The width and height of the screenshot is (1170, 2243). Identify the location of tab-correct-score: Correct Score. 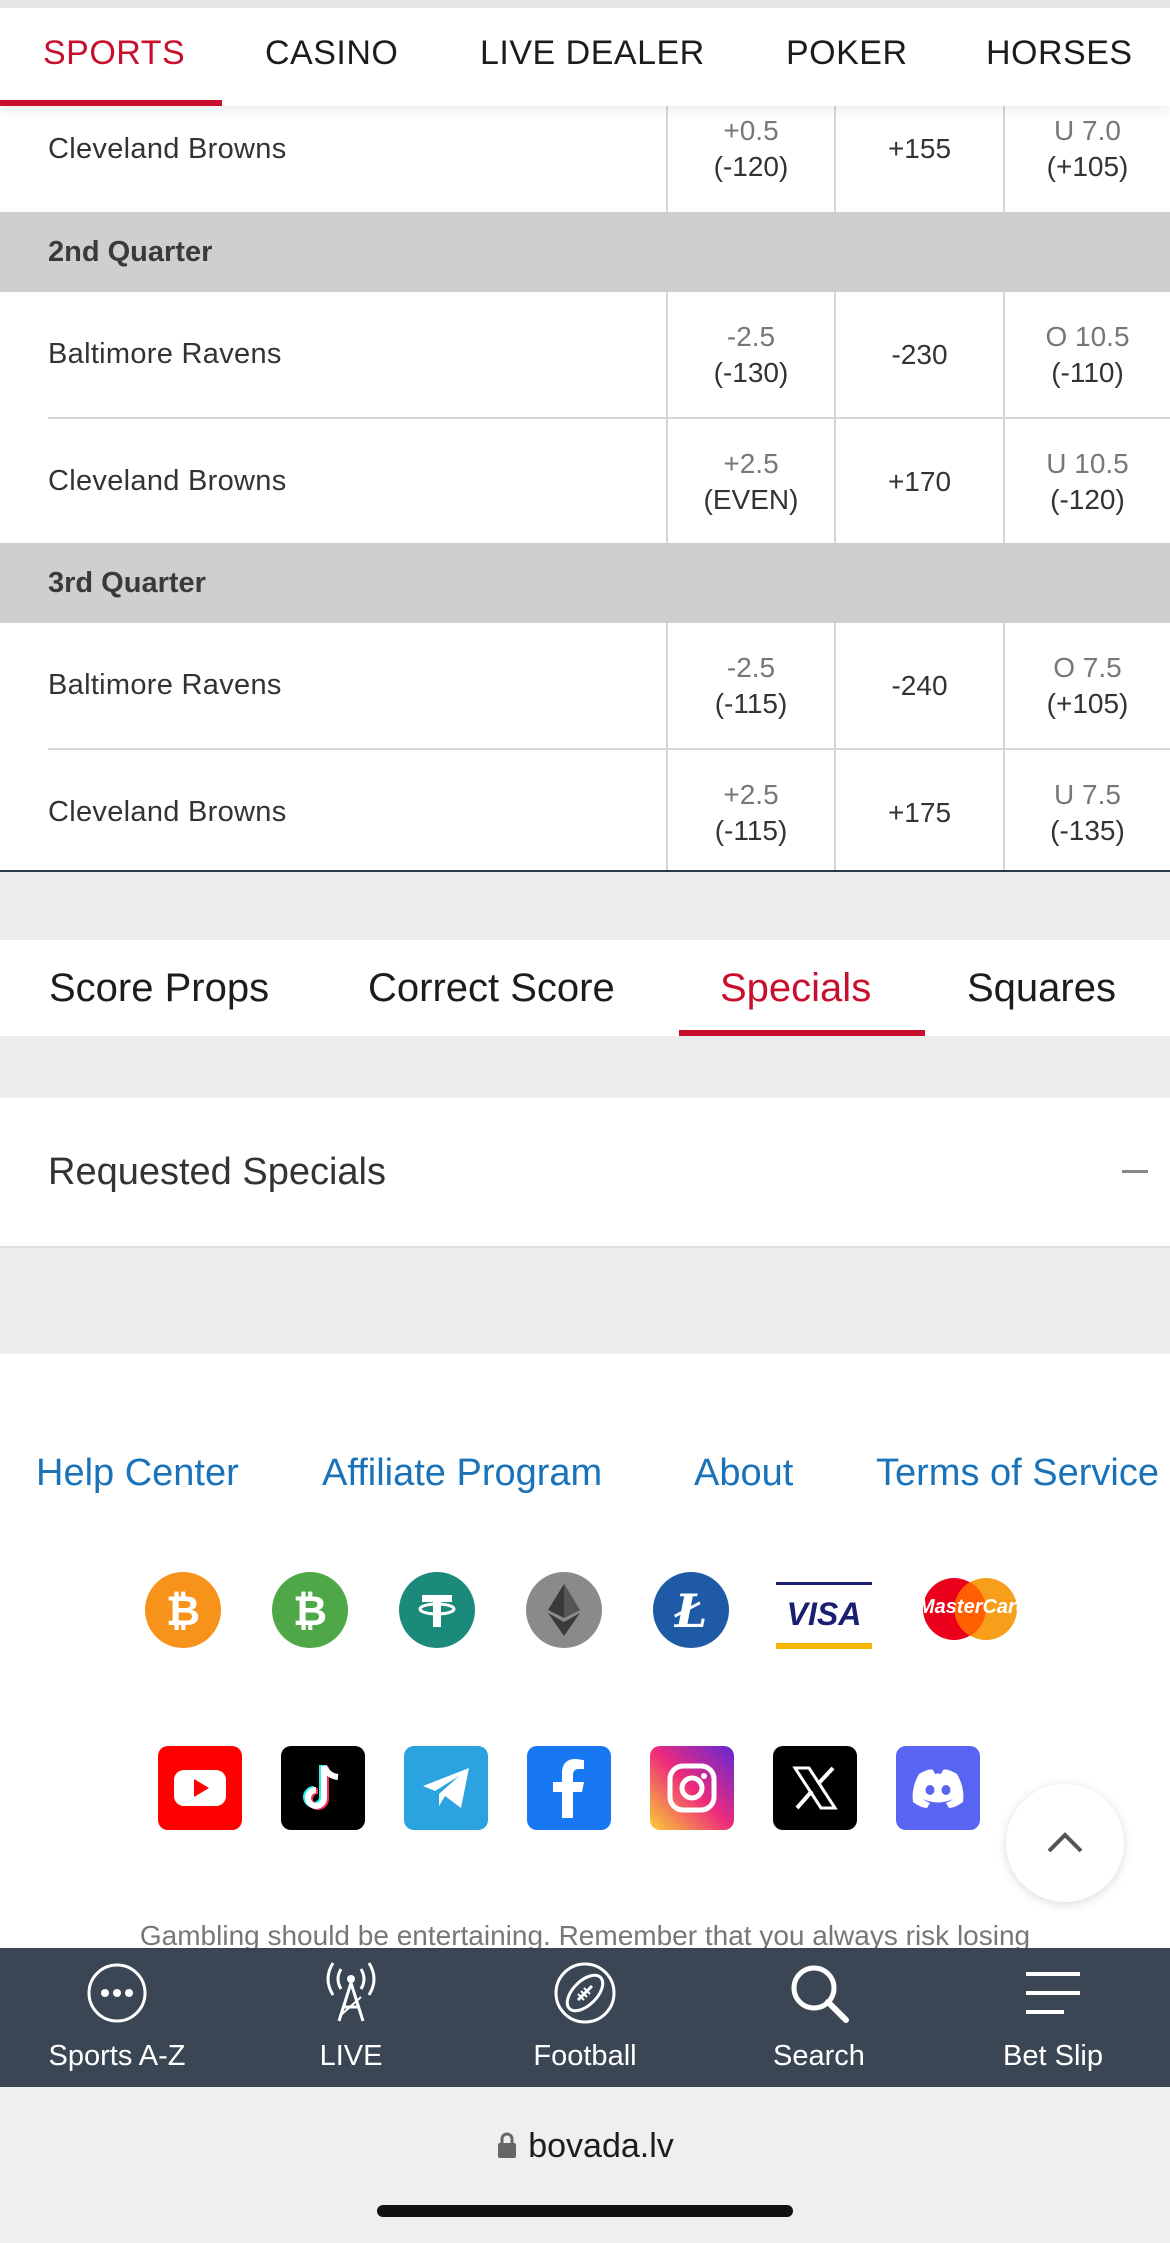
(491, 988).